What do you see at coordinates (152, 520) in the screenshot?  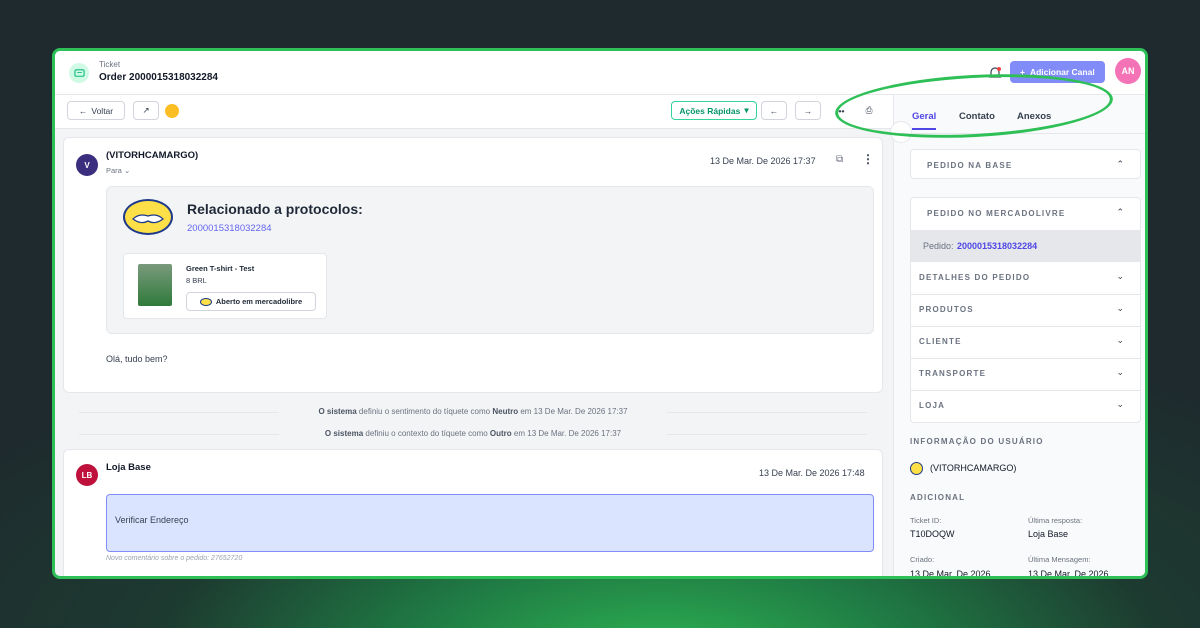 I see `comment-body: Verificar Endereço` at bounding box center [152, 520].